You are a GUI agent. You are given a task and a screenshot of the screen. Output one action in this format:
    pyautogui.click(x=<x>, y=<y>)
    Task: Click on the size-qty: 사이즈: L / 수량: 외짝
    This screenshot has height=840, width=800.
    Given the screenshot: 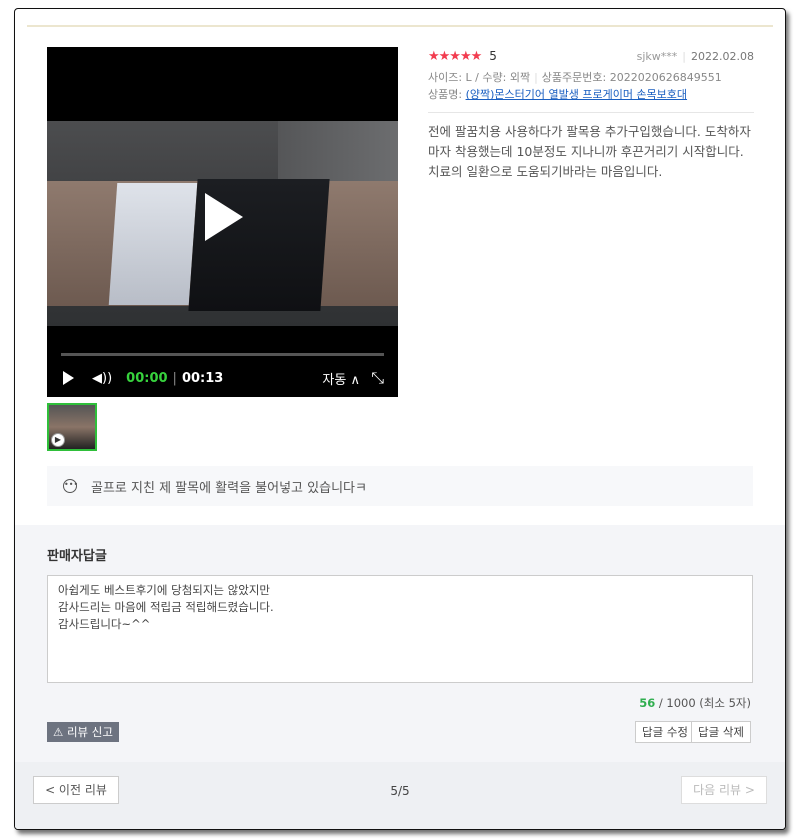 What is the action you would take?
    pyautogui.click(x=479, y=77)
    